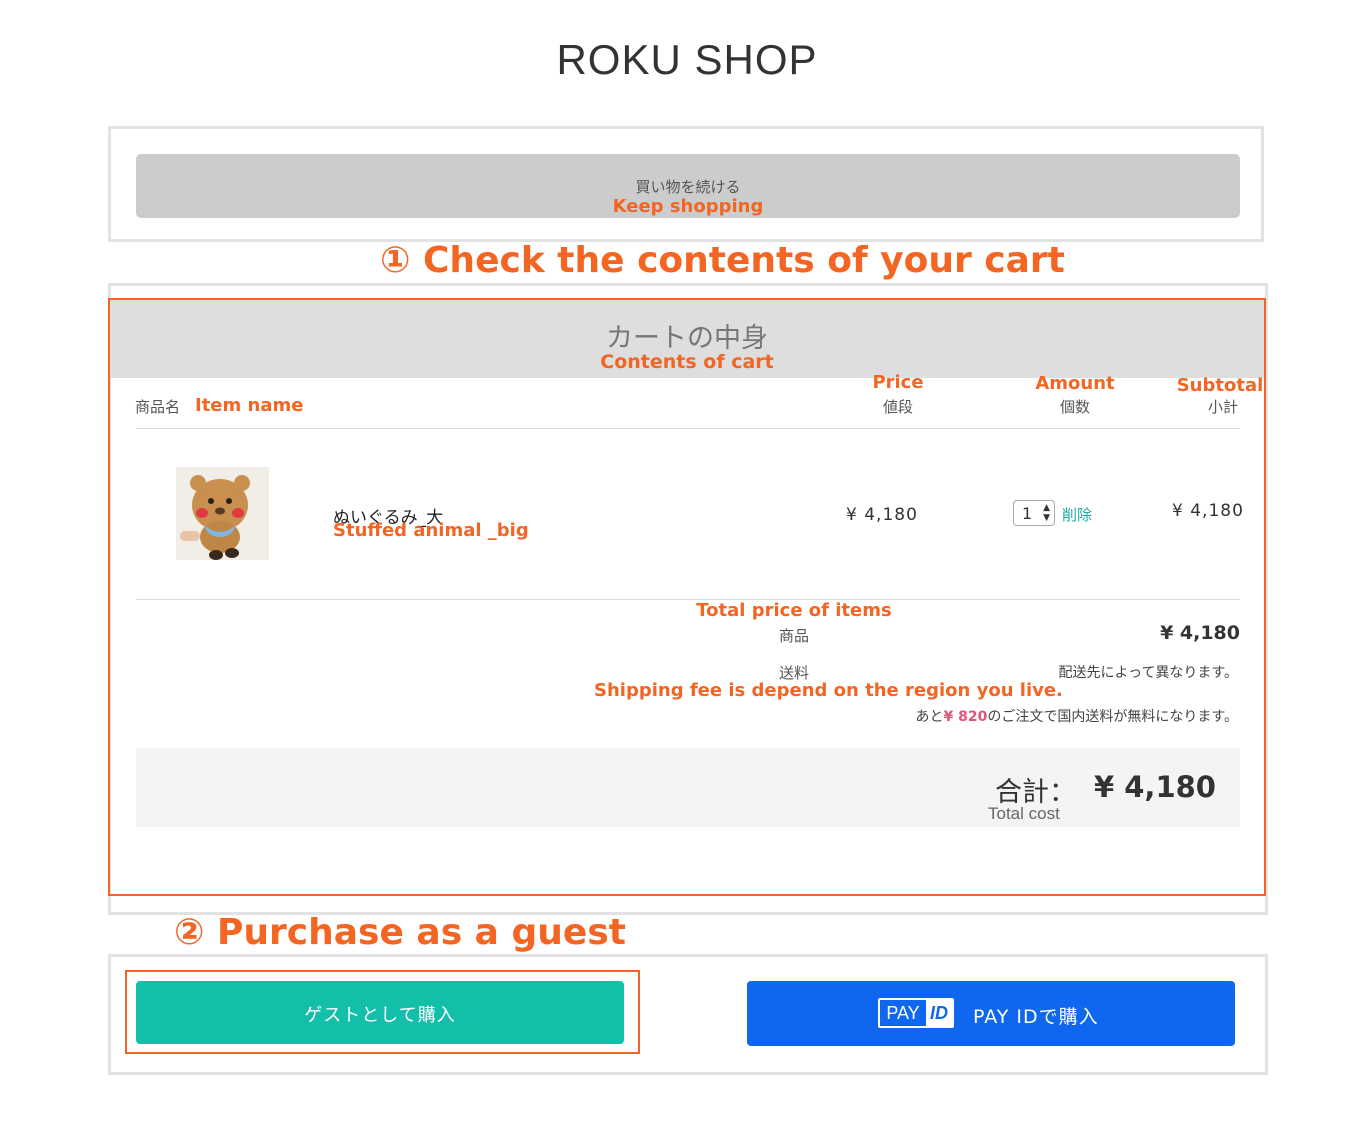 This screenshot has width=1348, height=1123. I want to click on items-total-label: 商品, so click(793, 636).